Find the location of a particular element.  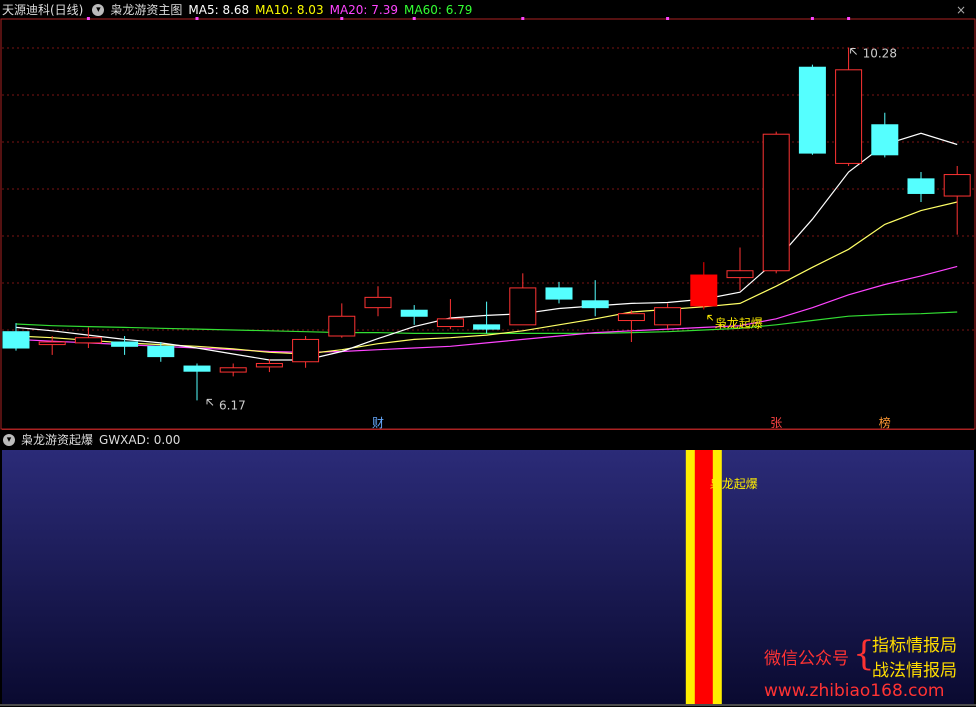

sub-collapse-icon: ▾ is located at coordinates (9, 440).